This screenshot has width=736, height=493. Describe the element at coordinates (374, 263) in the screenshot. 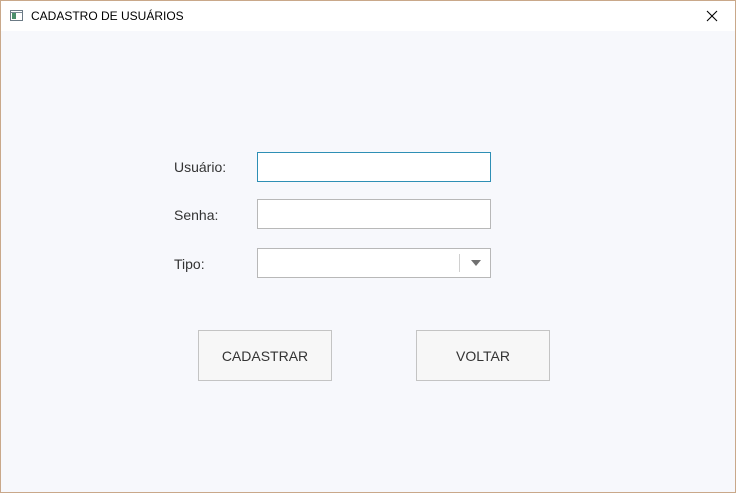

I see `tipo-select` at that location.